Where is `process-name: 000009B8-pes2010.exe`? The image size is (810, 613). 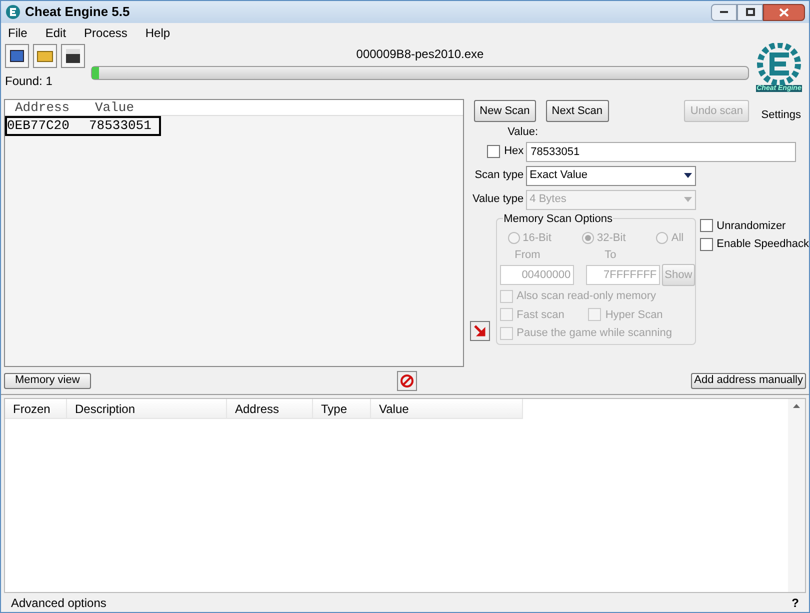
process-name: 000009B8-pes2010.exe is located at coordinates (420, 54).